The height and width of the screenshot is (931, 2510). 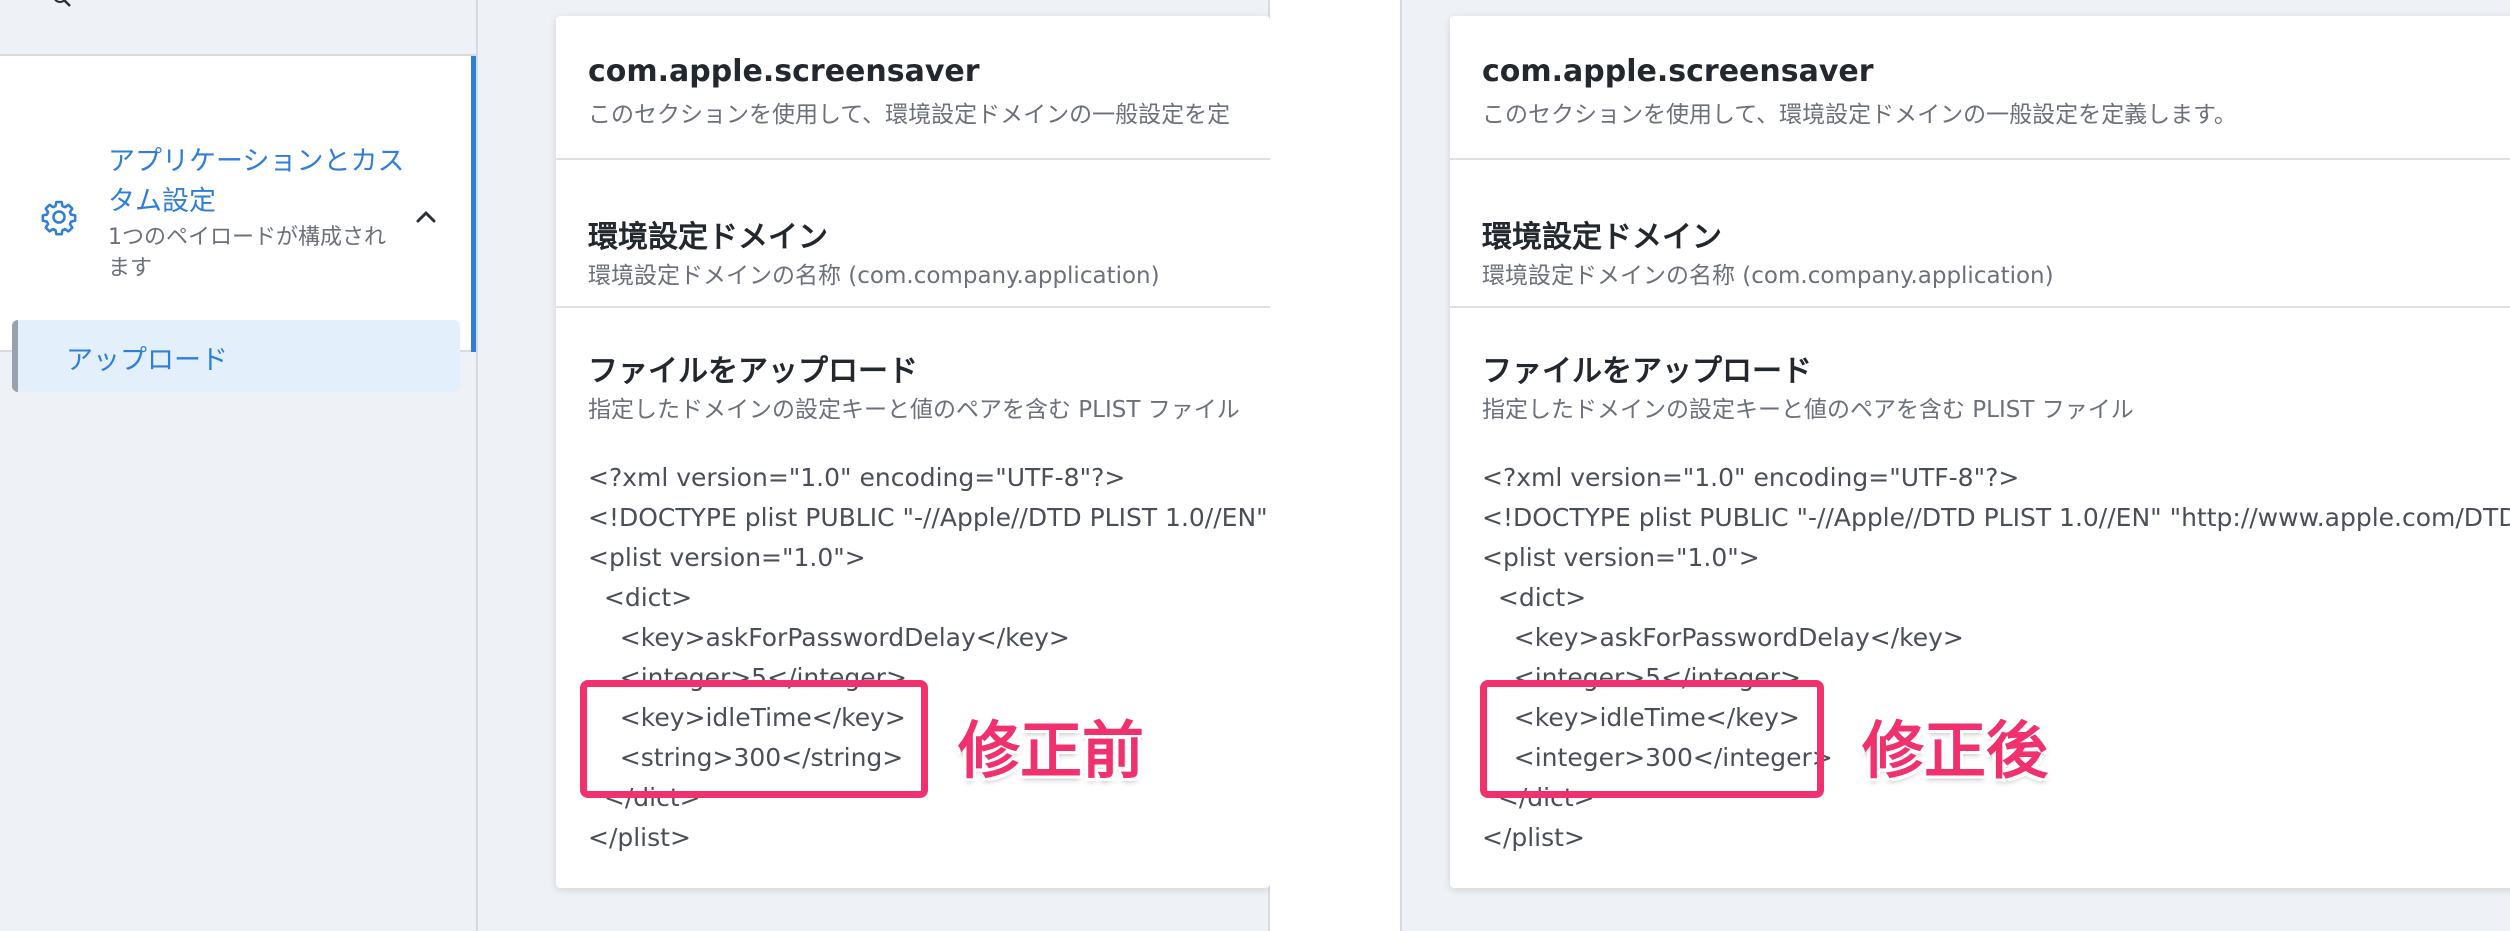 I want to click on domain-description: このセクションを使用して、環境設定ドメインの一般設定を定, so click(x=909, y=115).